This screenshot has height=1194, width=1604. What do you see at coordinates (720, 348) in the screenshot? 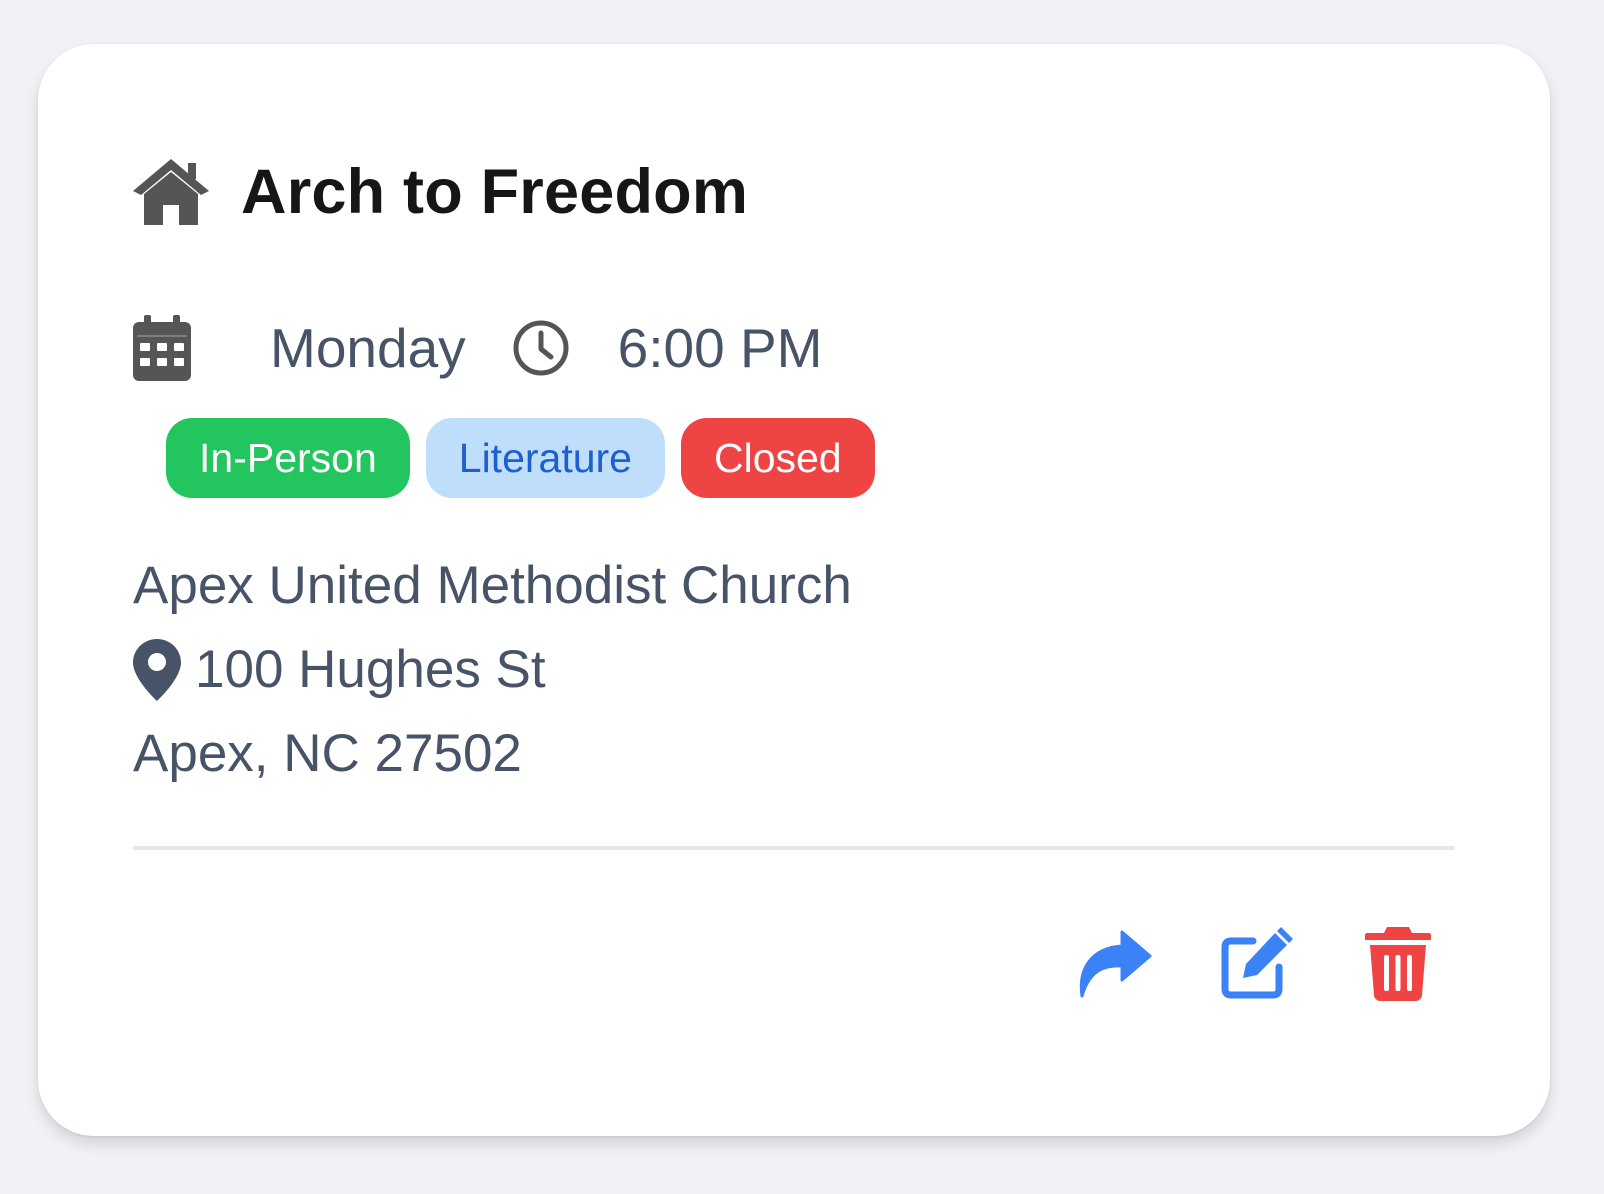
I see `meeting-time: 6:00 PM` at bounding box center [720, 348].